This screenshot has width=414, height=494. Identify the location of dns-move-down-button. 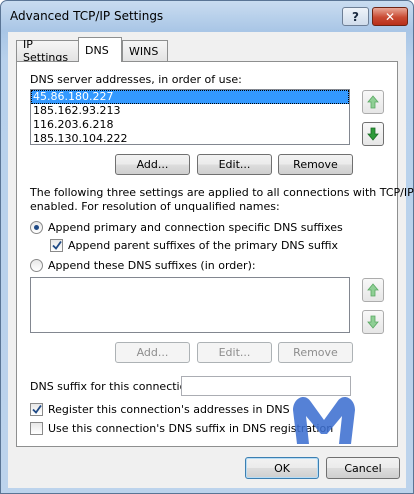
(373, 134).